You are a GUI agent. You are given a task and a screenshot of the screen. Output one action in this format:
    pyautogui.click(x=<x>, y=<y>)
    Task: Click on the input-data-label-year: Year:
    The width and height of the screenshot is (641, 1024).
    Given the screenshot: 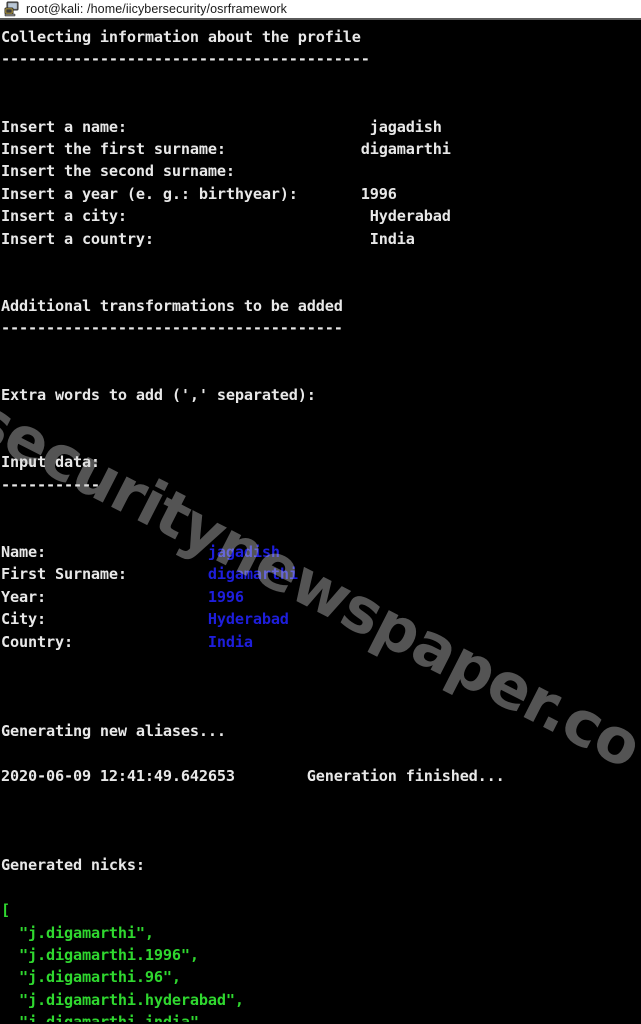 What is the action you would take?
    pyautogui.click(x=23, y=596)
    